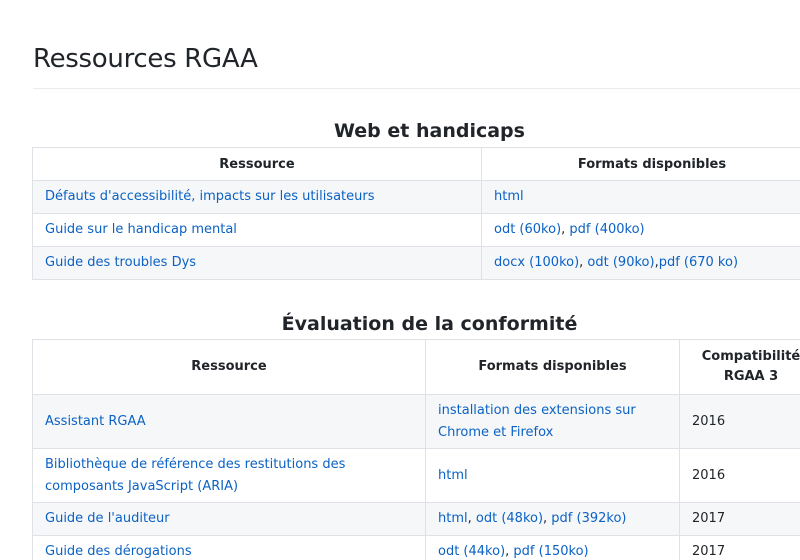 This screenshot has height=560, width=800. I want to click on resource-cell: Guide sur le handicap mental, so click(257, 230).